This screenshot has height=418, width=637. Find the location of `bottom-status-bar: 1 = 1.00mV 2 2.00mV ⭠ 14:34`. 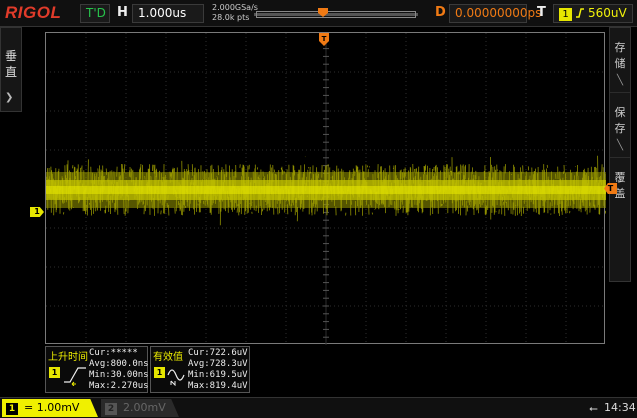

bottom-status-bar: 1 = 1.00mV 2 2.00mV ⭠ 14:34 is located at coordinates (318, 407).